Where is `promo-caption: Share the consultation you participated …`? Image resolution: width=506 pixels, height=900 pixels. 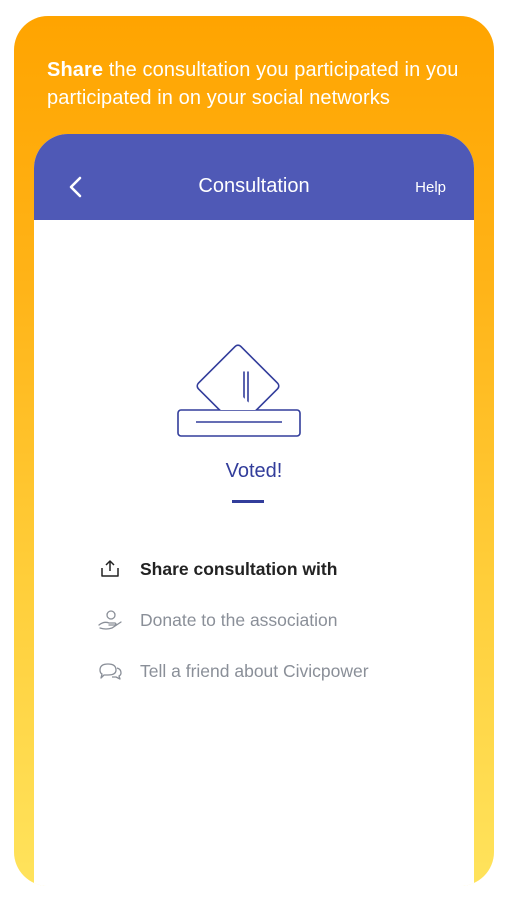
promo-caption: Share the consultation you participated … is located at coordinates (257, 84).